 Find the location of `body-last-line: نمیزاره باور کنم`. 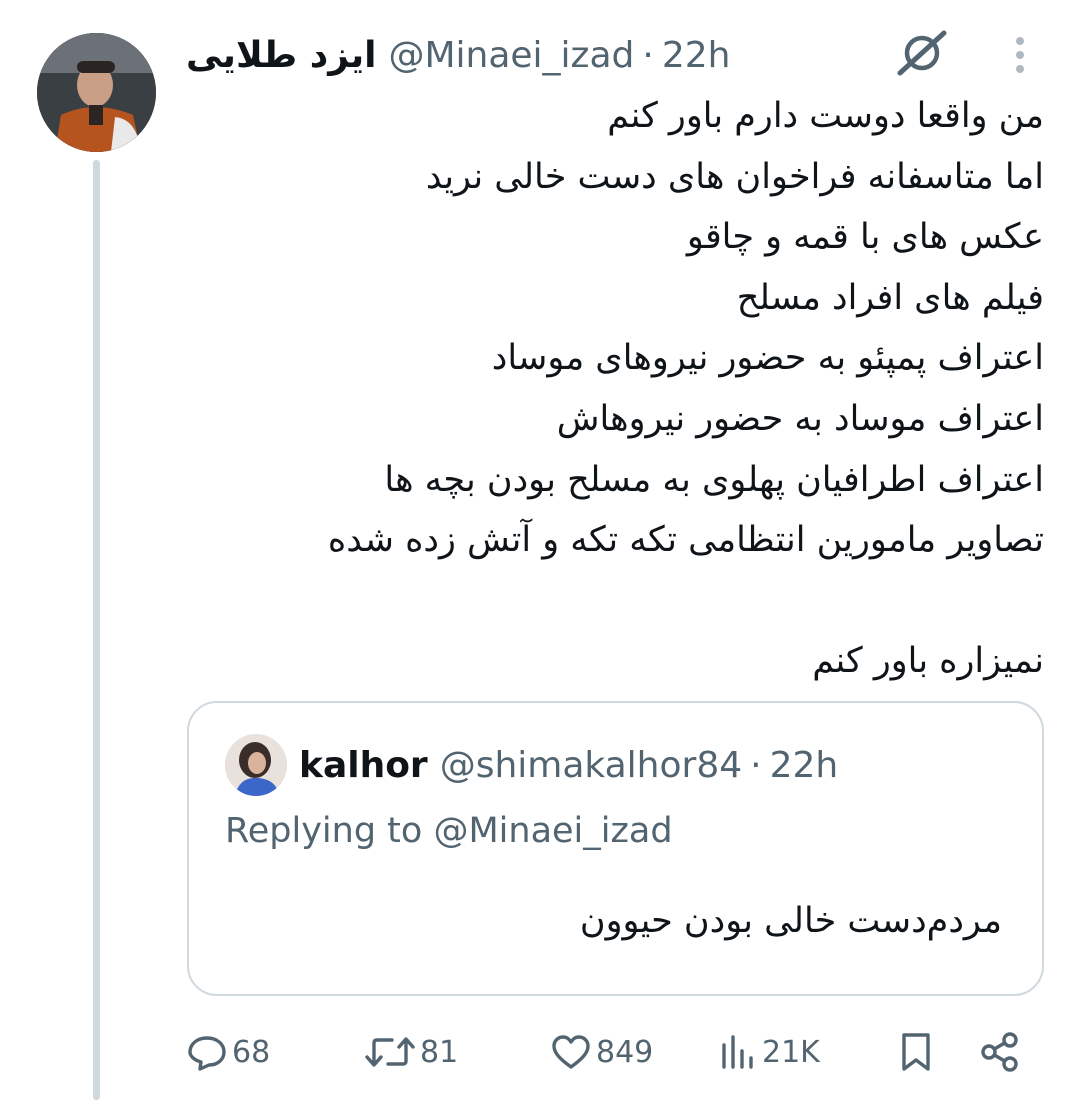

body-last-line: نمیزاره باور کنم is located at coordinates (928, 660).